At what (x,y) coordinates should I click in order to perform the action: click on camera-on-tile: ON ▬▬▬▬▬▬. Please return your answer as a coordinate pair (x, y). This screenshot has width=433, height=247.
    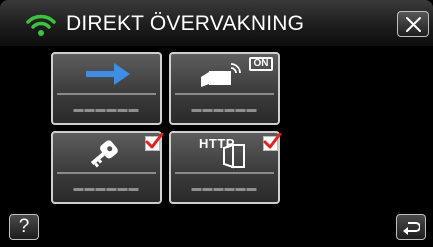
    Looking at the image, I should click on (224, 88).